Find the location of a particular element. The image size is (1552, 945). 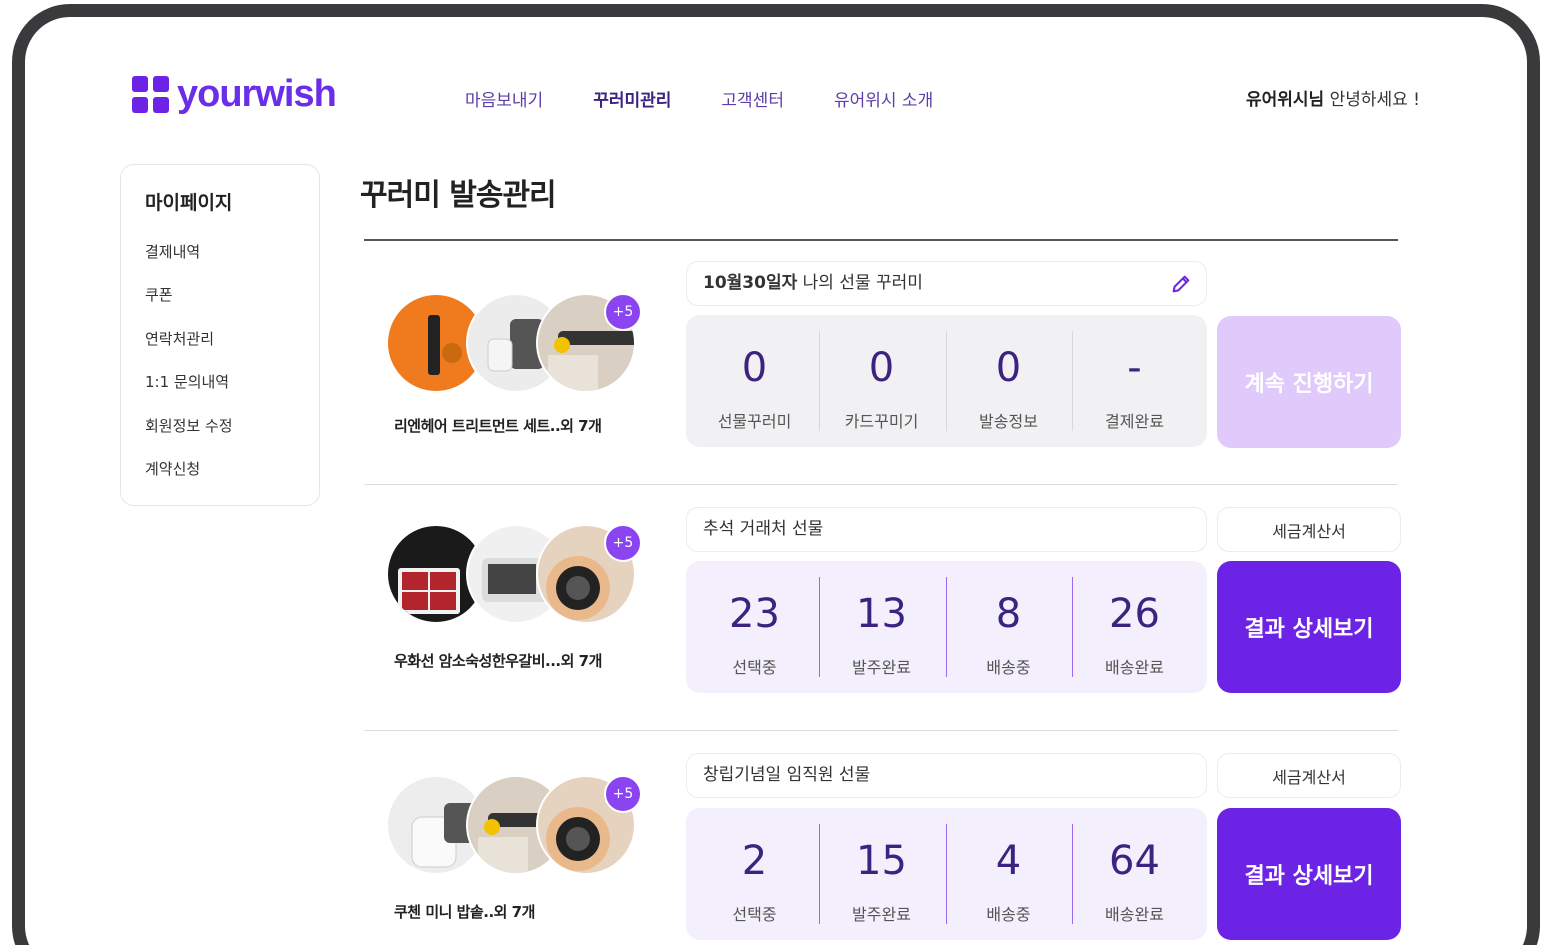

nav-item-send: 마음보내기 is located at coordinates (504, 98).